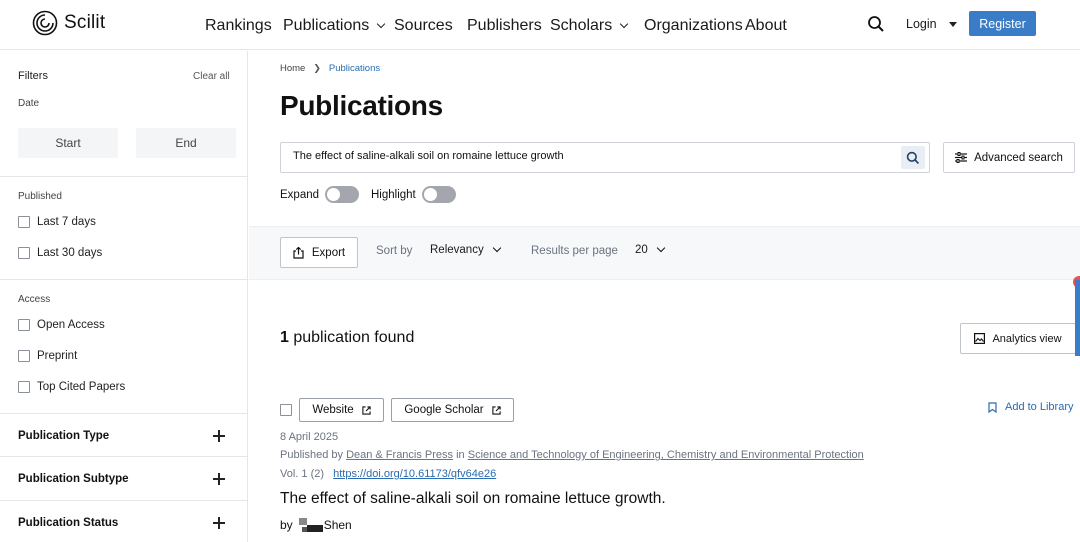  Describe the element at coordinates (68, 523) in the screenshot. I see `section-publication-status: Publication Status` at that location.